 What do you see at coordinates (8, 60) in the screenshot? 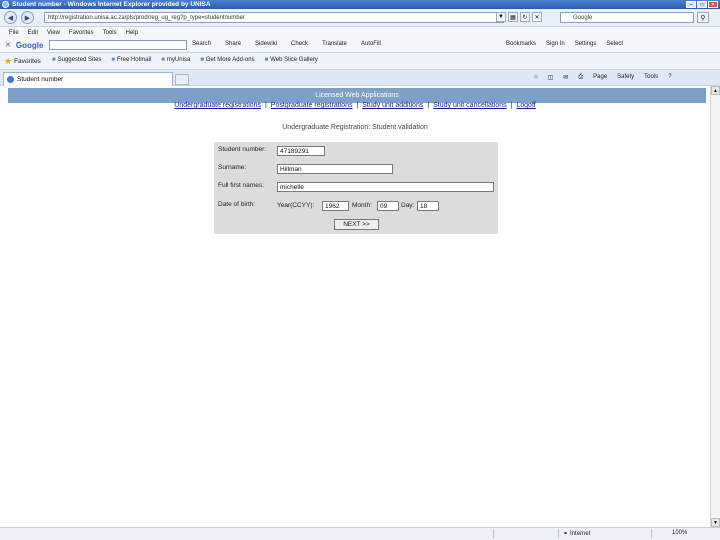
I see `star-icon: ★` at bounding box center [8, 60].